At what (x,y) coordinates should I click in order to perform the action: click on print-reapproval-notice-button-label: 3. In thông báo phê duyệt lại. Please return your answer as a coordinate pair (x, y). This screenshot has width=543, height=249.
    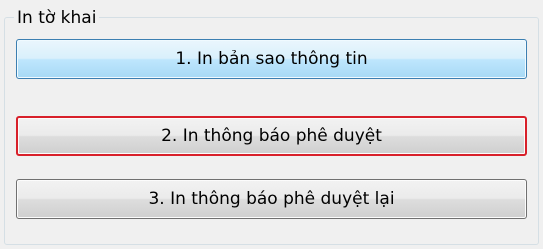
    Looking at the image, I should click on (271, 199).